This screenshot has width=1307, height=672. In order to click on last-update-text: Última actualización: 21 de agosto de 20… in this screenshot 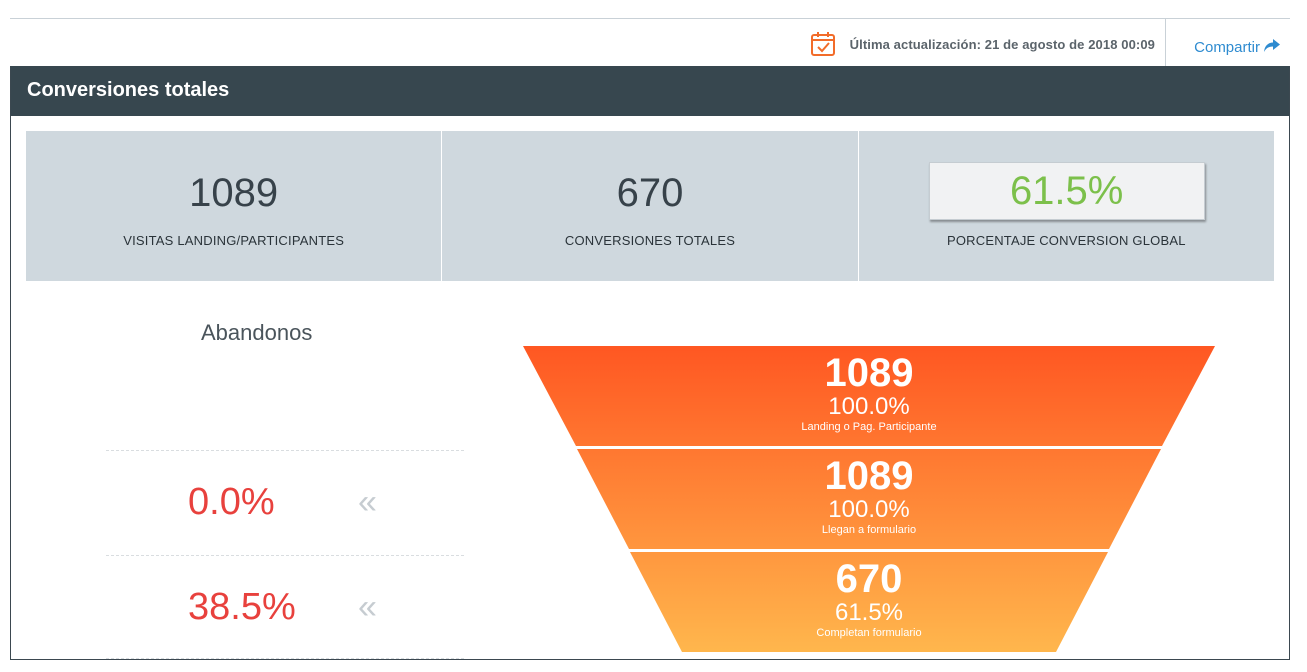, I will do `click(1002, 44)`.